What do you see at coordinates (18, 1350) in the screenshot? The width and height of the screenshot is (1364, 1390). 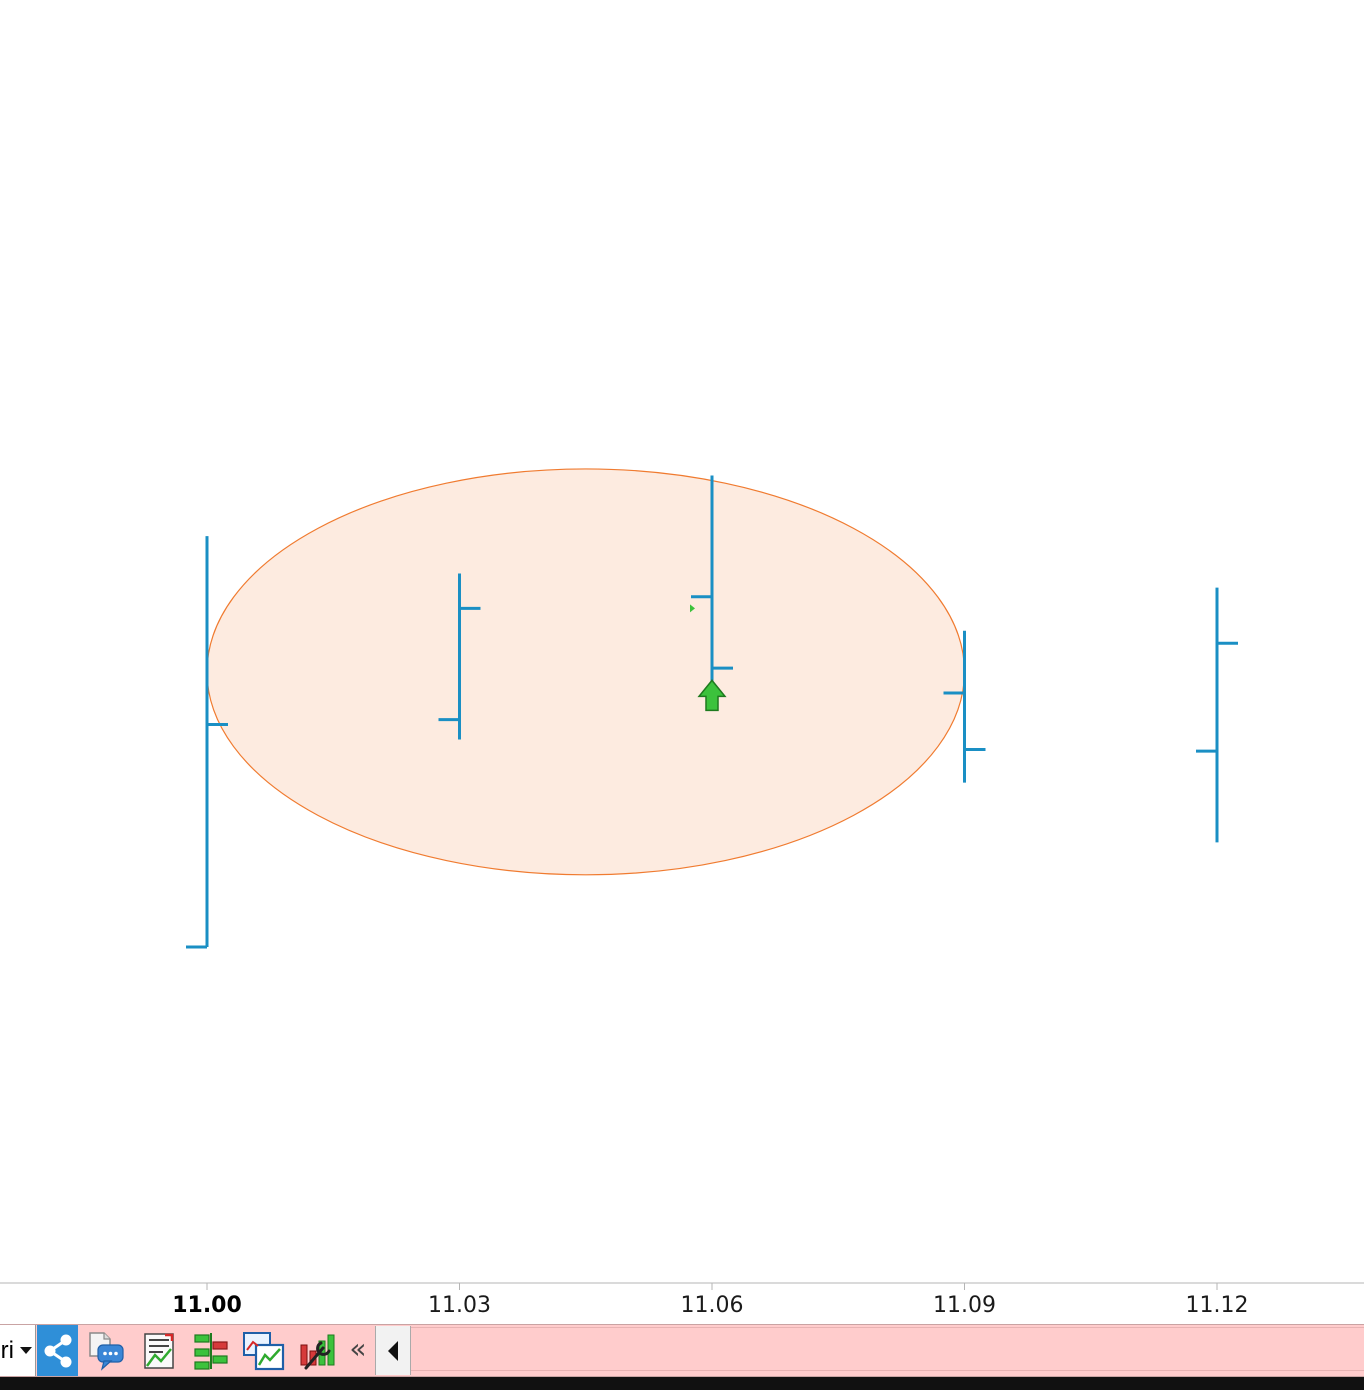 I see `series-selector-dropdown: ri` at bounding box center [18, 1350].